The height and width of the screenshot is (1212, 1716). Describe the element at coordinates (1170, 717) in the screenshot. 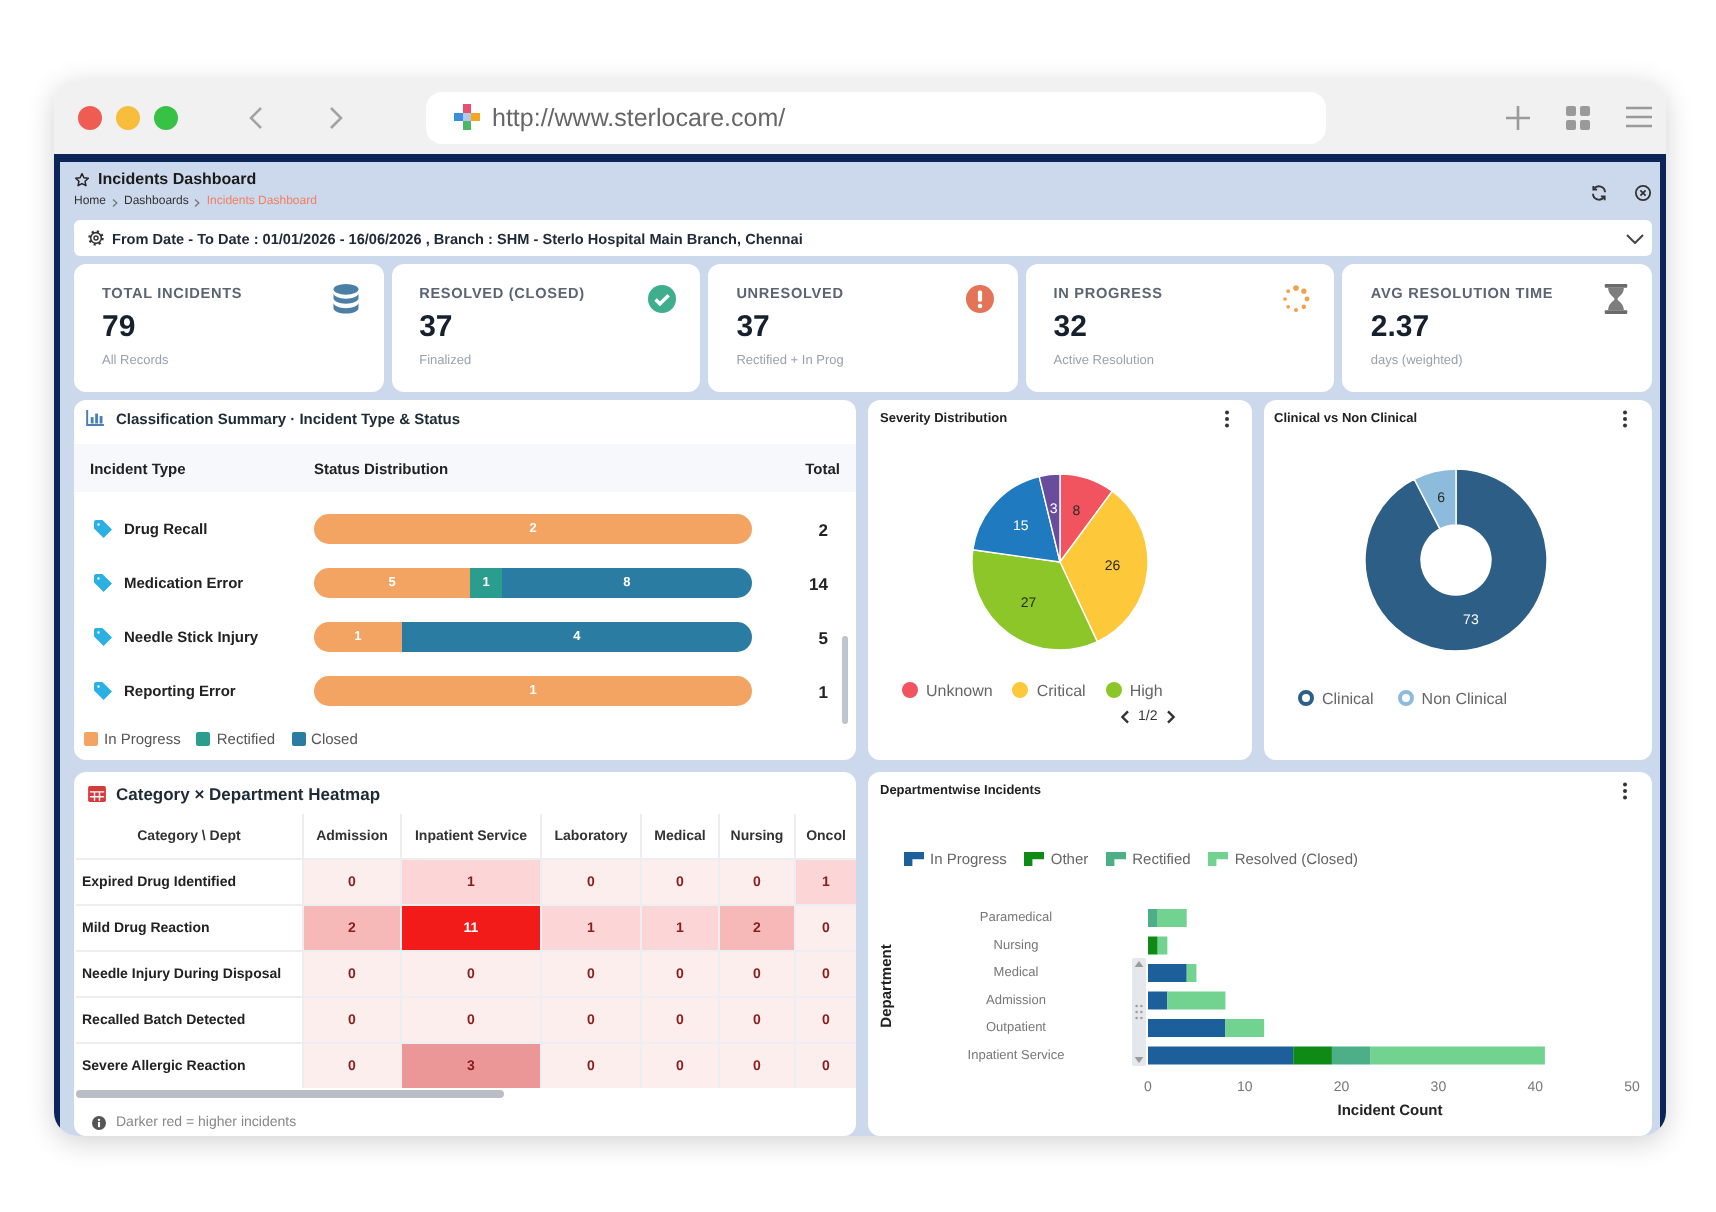

I see `next-page-icon` at that location.